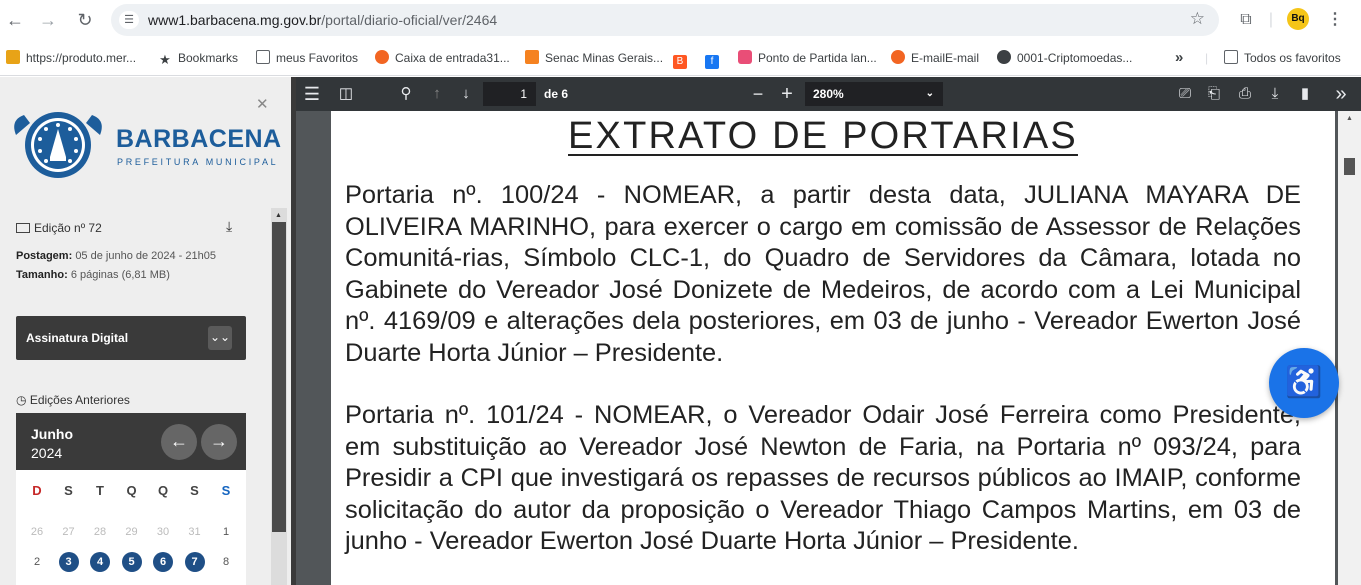 This screenshot has height=585, width=1361. Describe the element at coordinates (145, 256) in the screenshot. I see `posted-value: 05 de junho de 2024 - 21h05` at that location.